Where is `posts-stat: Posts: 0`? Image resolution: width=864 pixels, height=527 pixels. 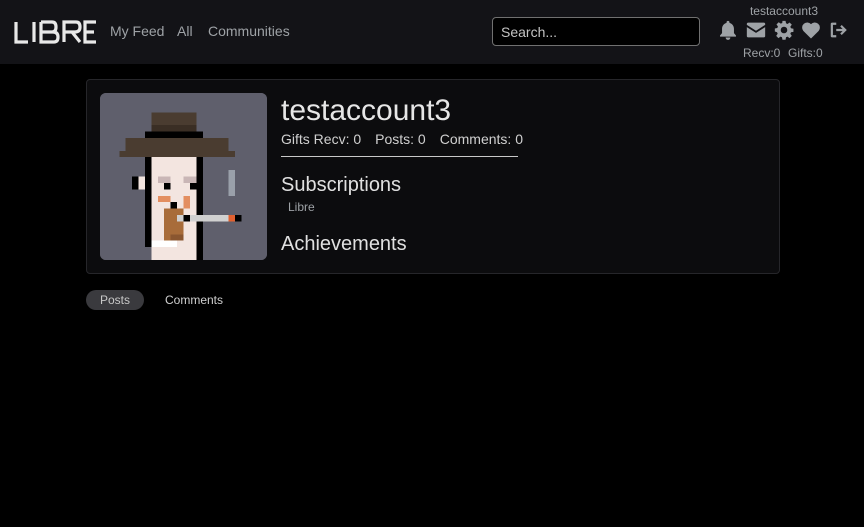
posts-stat: Posts: 0 is located at coordinates (400, 139).